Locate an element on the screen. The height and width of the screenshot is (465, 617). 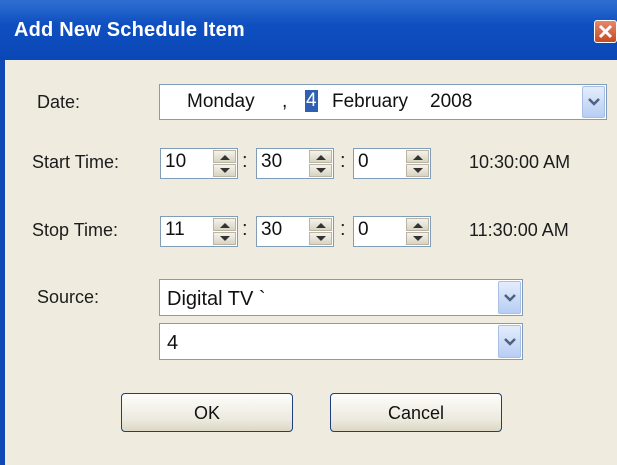
stop-second-value: 0 is located at coordinates (363, 230).